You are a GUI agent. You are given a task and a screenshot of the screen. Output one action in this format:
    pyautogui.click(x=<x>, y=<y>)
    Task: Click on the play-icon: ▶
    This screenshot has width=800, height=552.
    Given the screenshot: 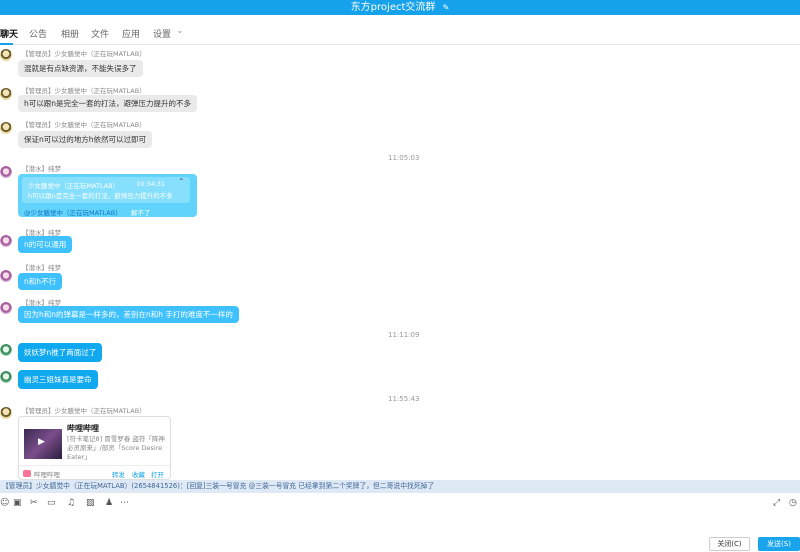 What is the action you would take?
    pyautogui.click(x=41, y=442)
    